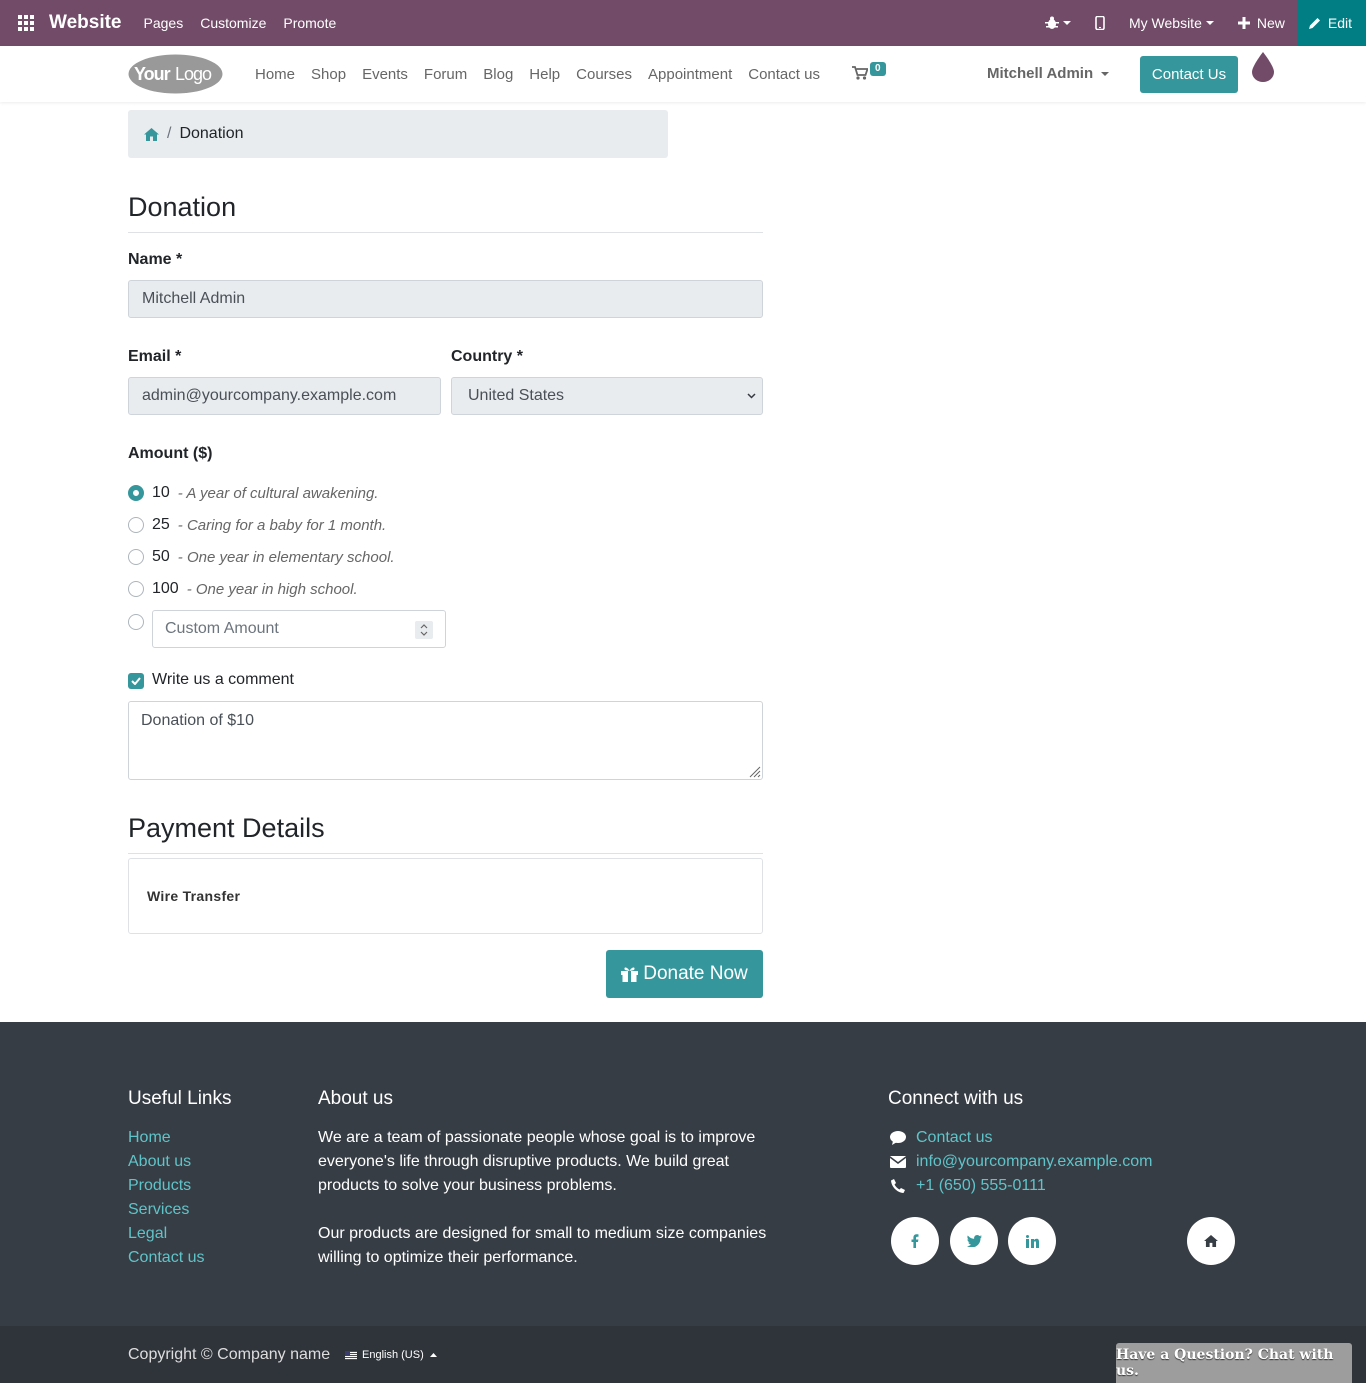 The image size is (1366, 1383). What do you see at coordinates (223, 680) in the screenshot?
I see `comment-label: Write us a comment` at bounding box center [223, 680].